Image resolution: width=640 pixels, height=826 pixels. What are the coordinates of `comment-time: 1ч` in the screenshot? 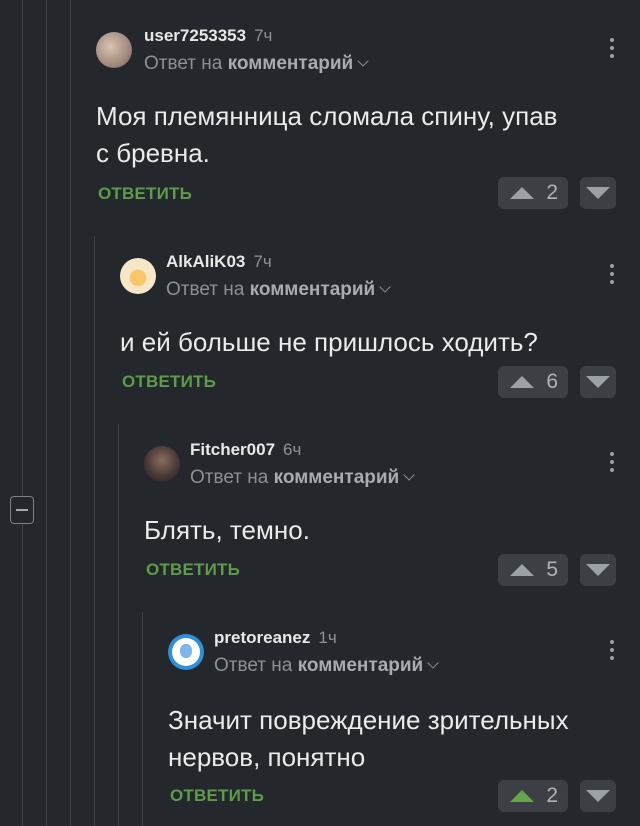 It's located at (327, 637).